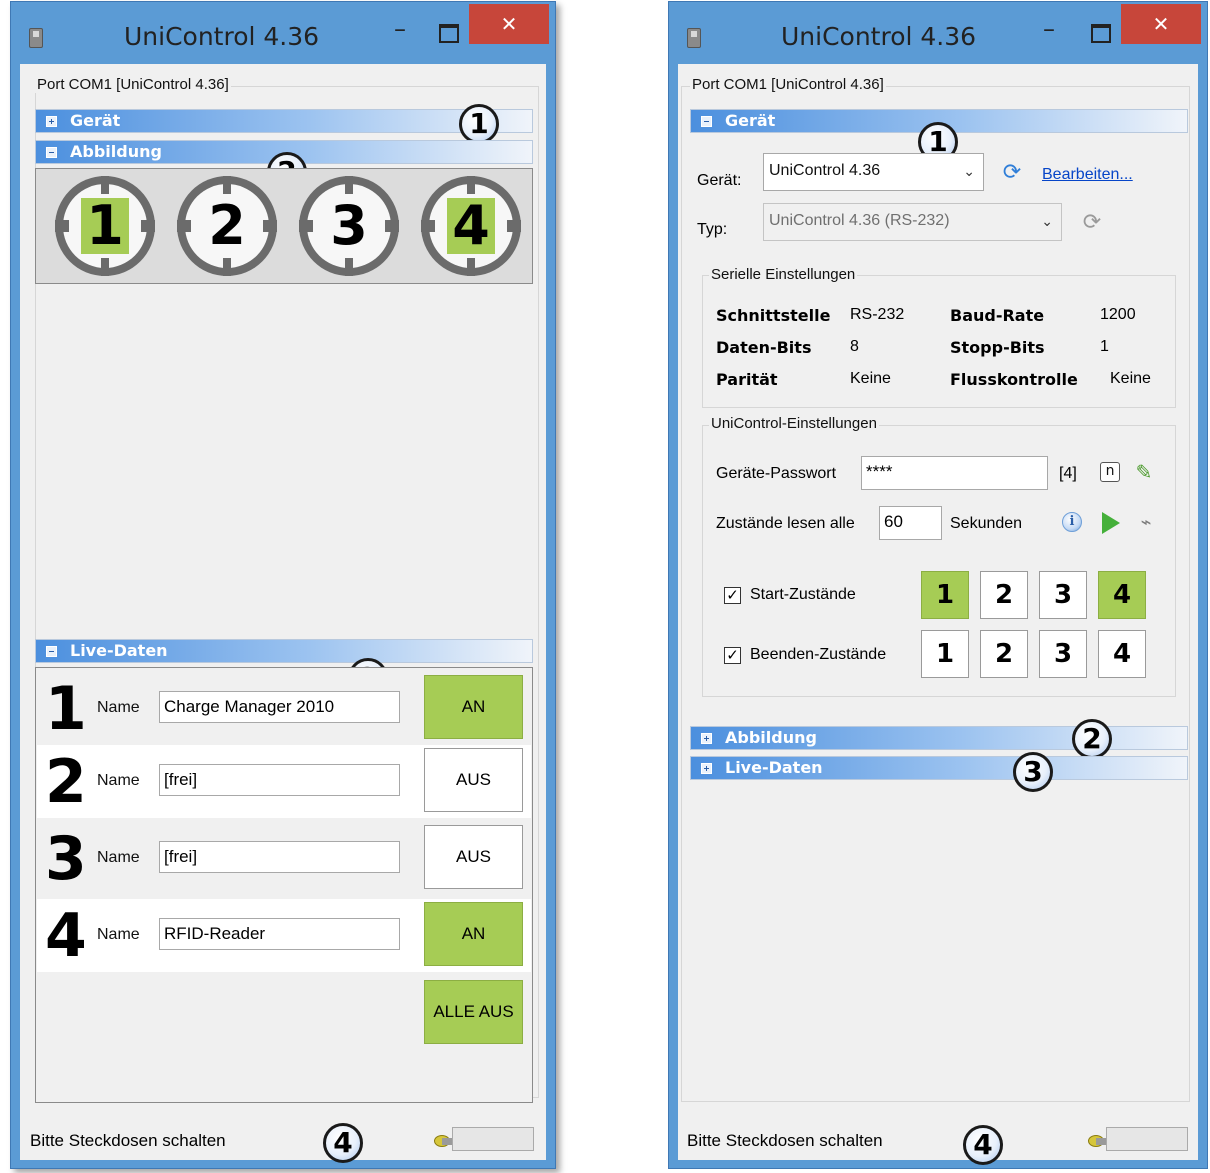 This screenshot has height=1173, width=1210. Describe the element at coordinates (1063, 595) in the screenshot. I see `start-state-3: 3` at that location.